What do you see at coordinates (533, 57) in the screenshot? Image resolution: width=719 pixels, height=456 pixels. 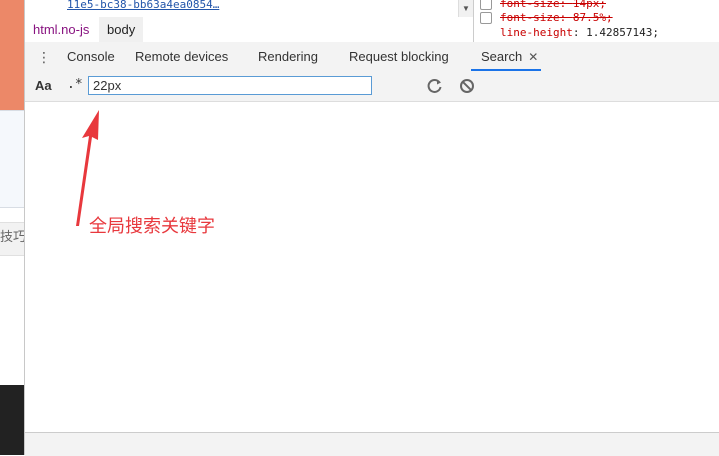 I see `close-icon: ✕` at bounding box center [533, 57].